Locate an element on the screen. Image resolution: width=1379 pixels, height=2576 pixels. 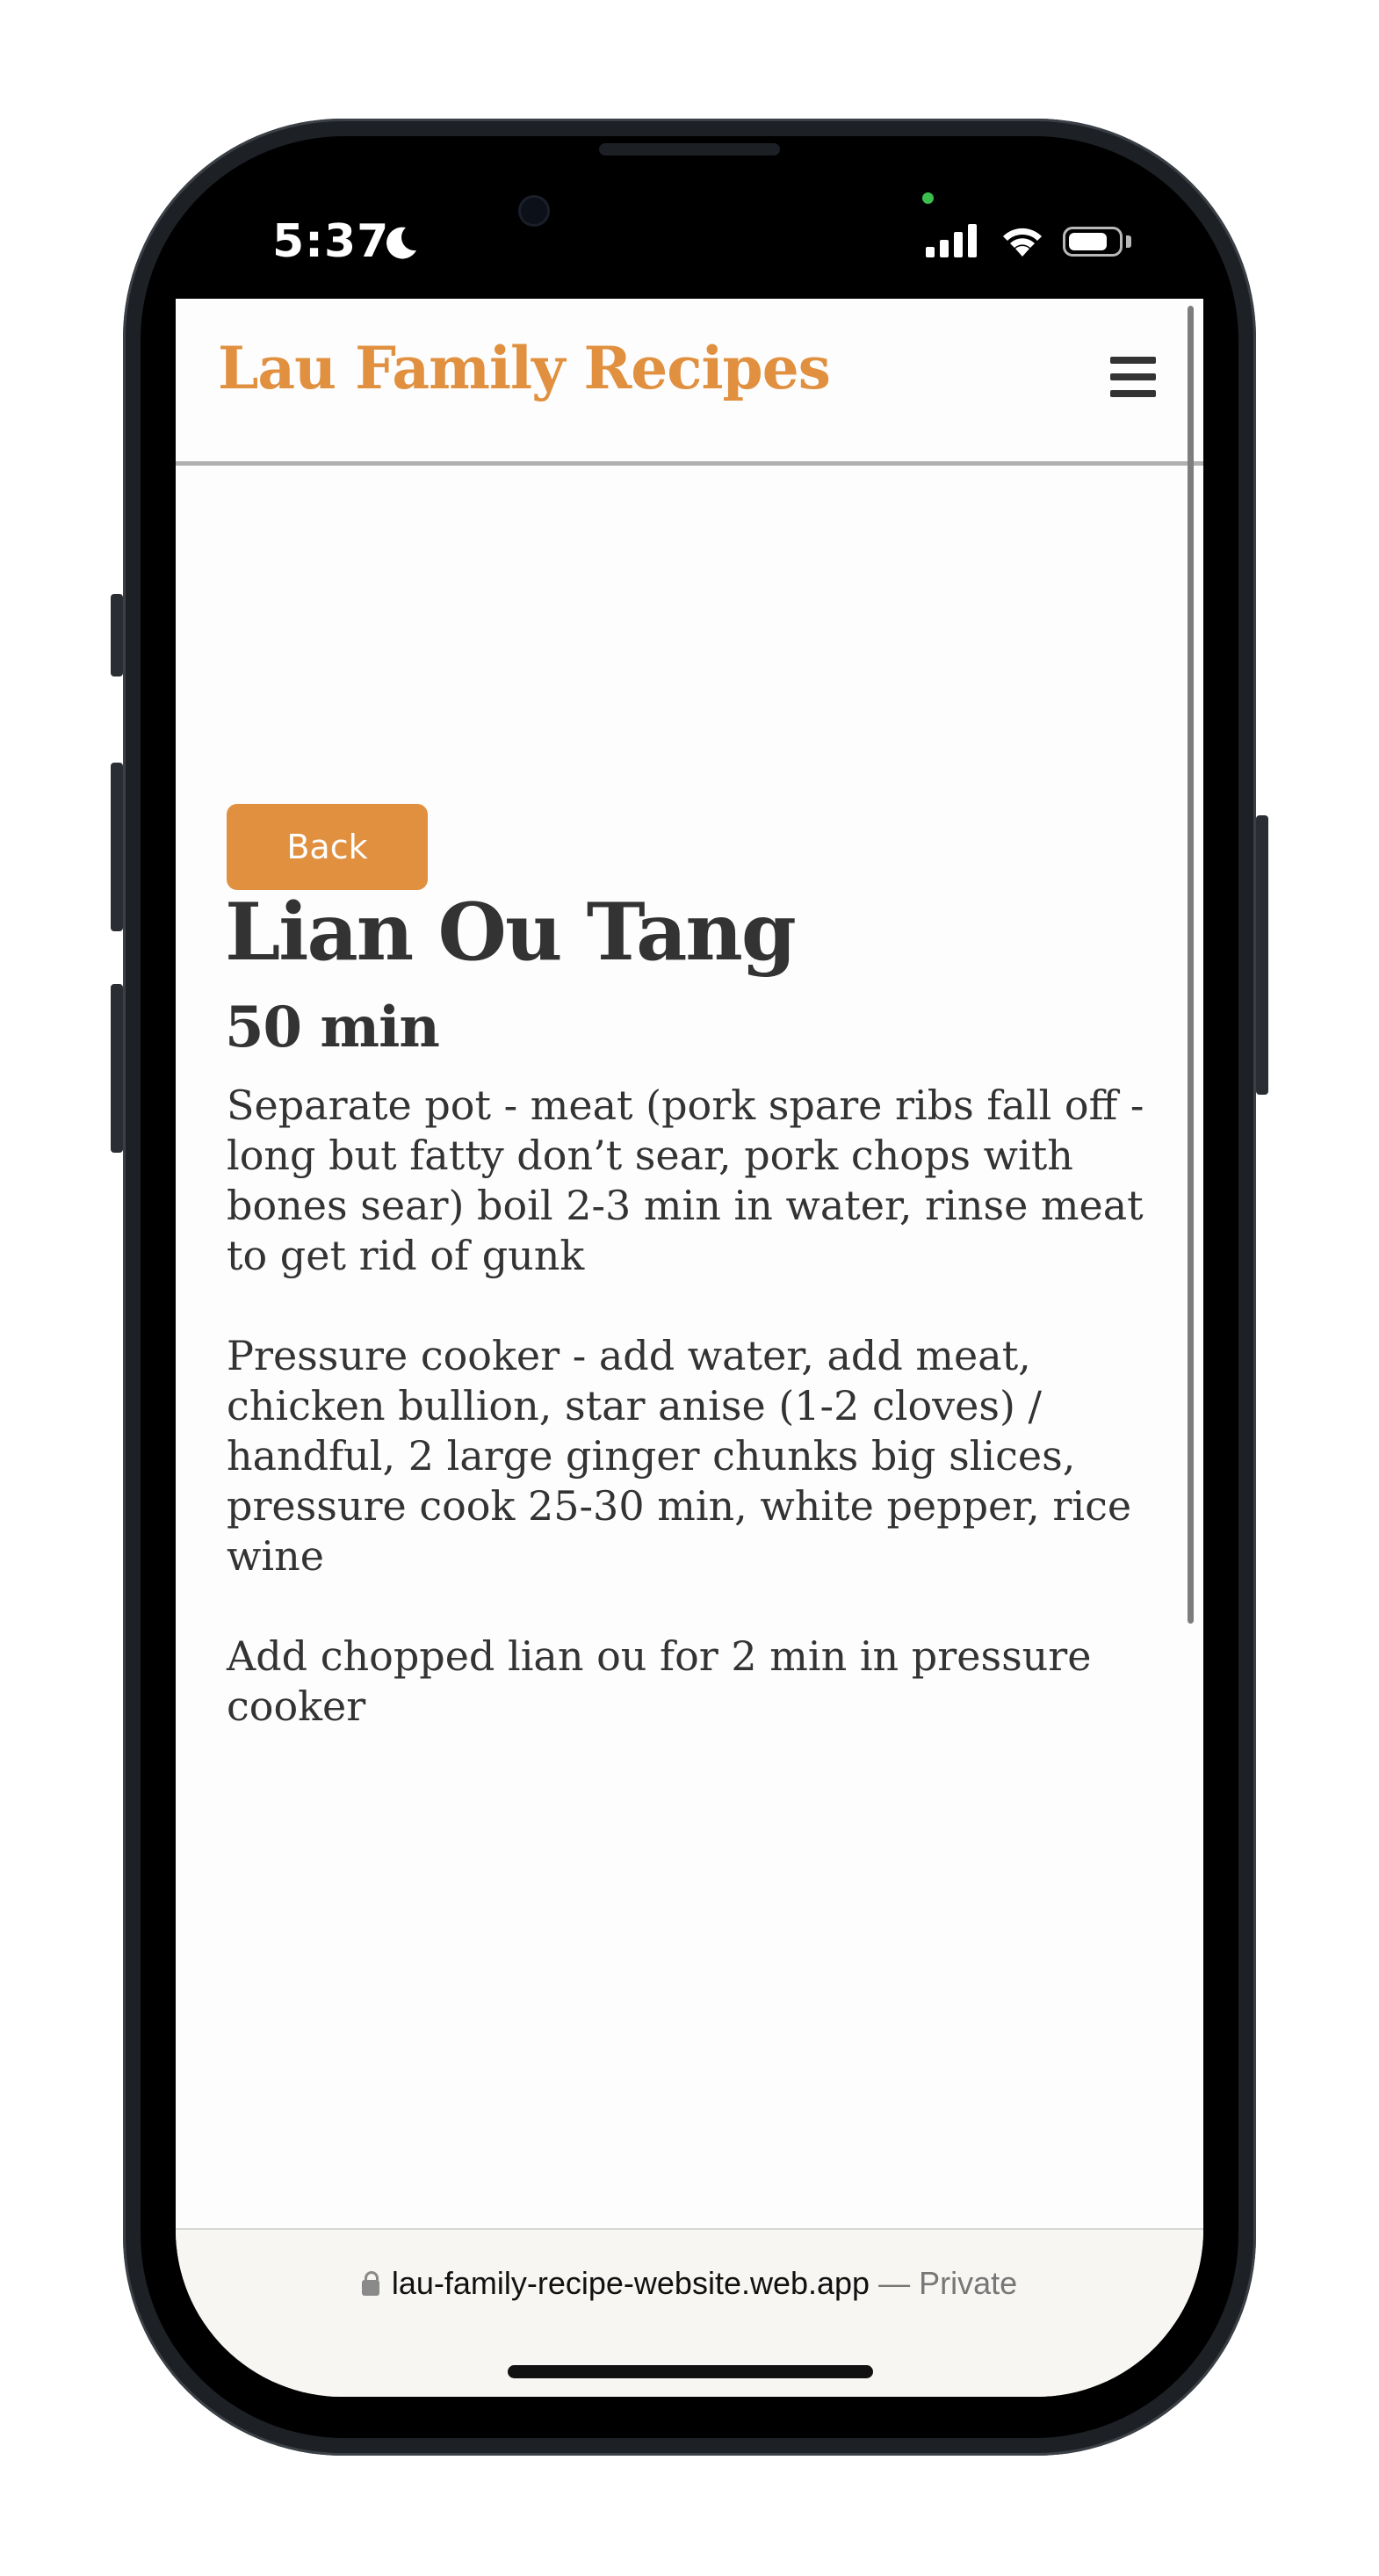
private-mode-label: — Private is located at coordinates (948, 2283).